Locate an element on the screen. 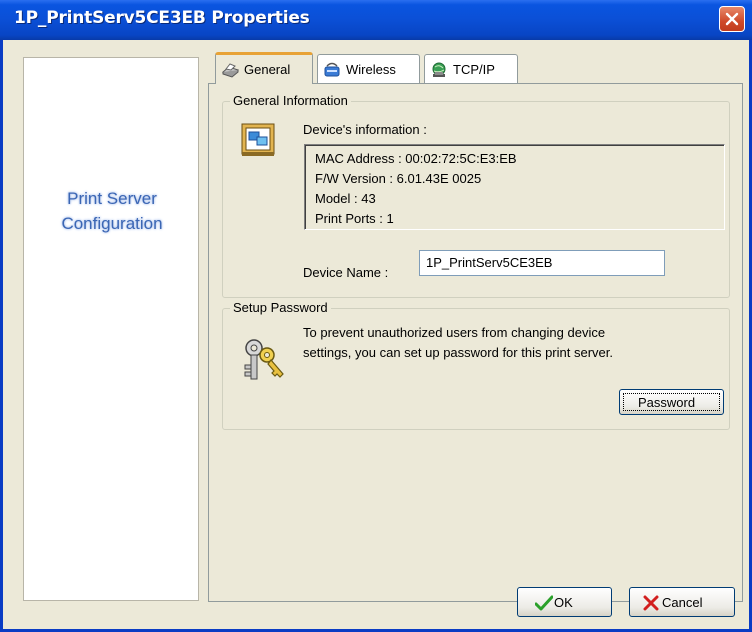 The width and height of the screenshot is (752, 632). device-name-value: 1P_PrintServ5CE3EB is located at coordinates (489, 262).